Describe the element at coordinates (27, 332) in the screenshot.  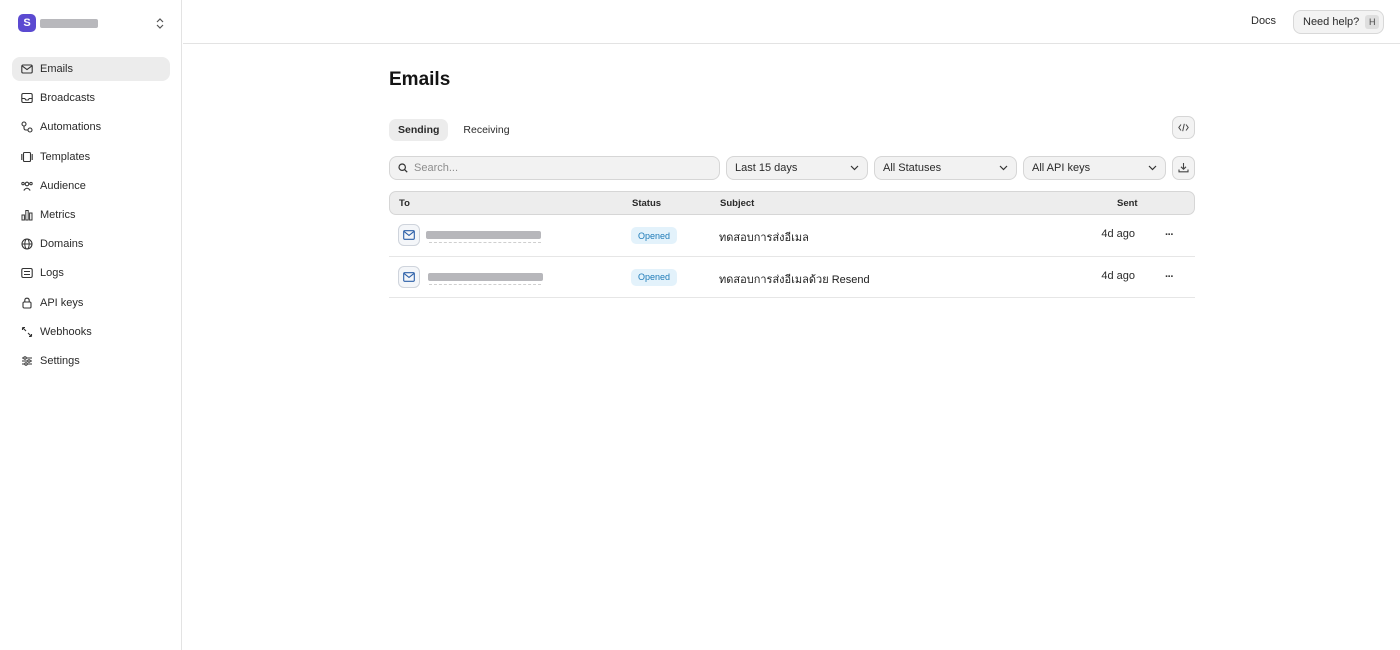
I see `webhook-icon` at that location.